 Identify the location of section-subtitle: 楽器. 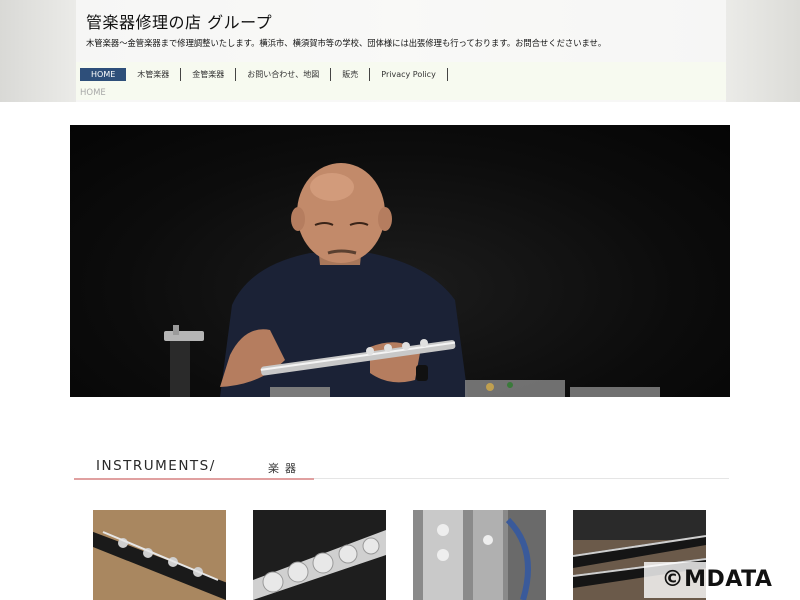
(285, 468).